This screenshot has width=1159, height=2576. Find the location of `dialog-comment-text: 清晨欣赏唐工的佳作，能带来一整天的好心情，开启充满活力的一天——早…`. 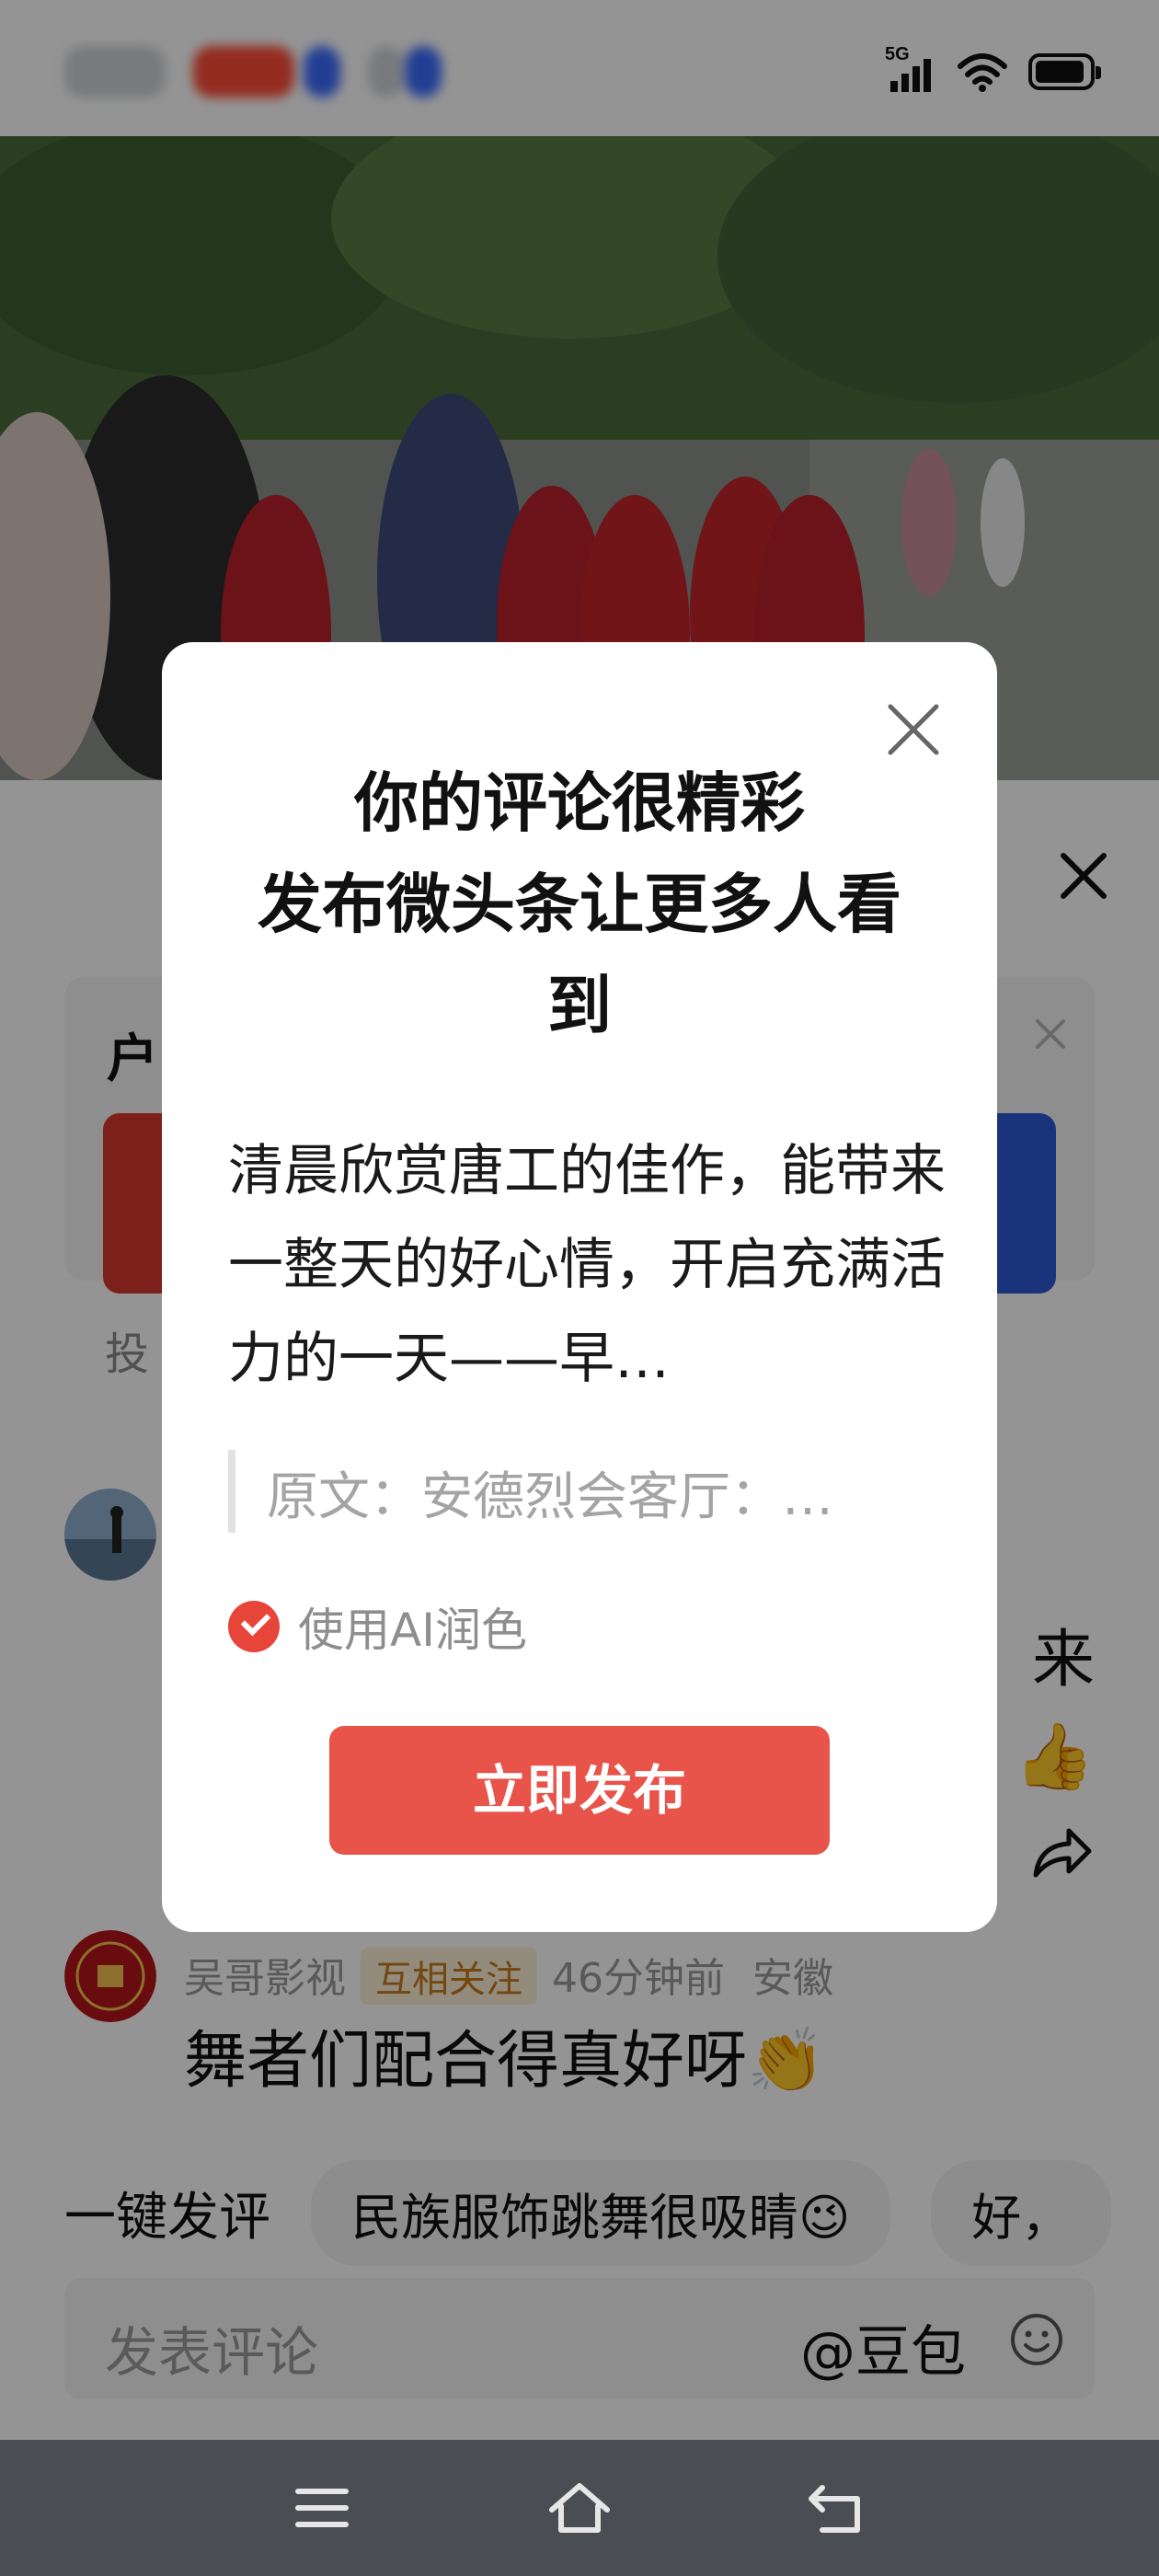

dialog-comment-text: 清晨欣赏唐工的佳作，能带来一整天的好心情，开启充满活力的一天——早… is located at coordinates (587, 1265).